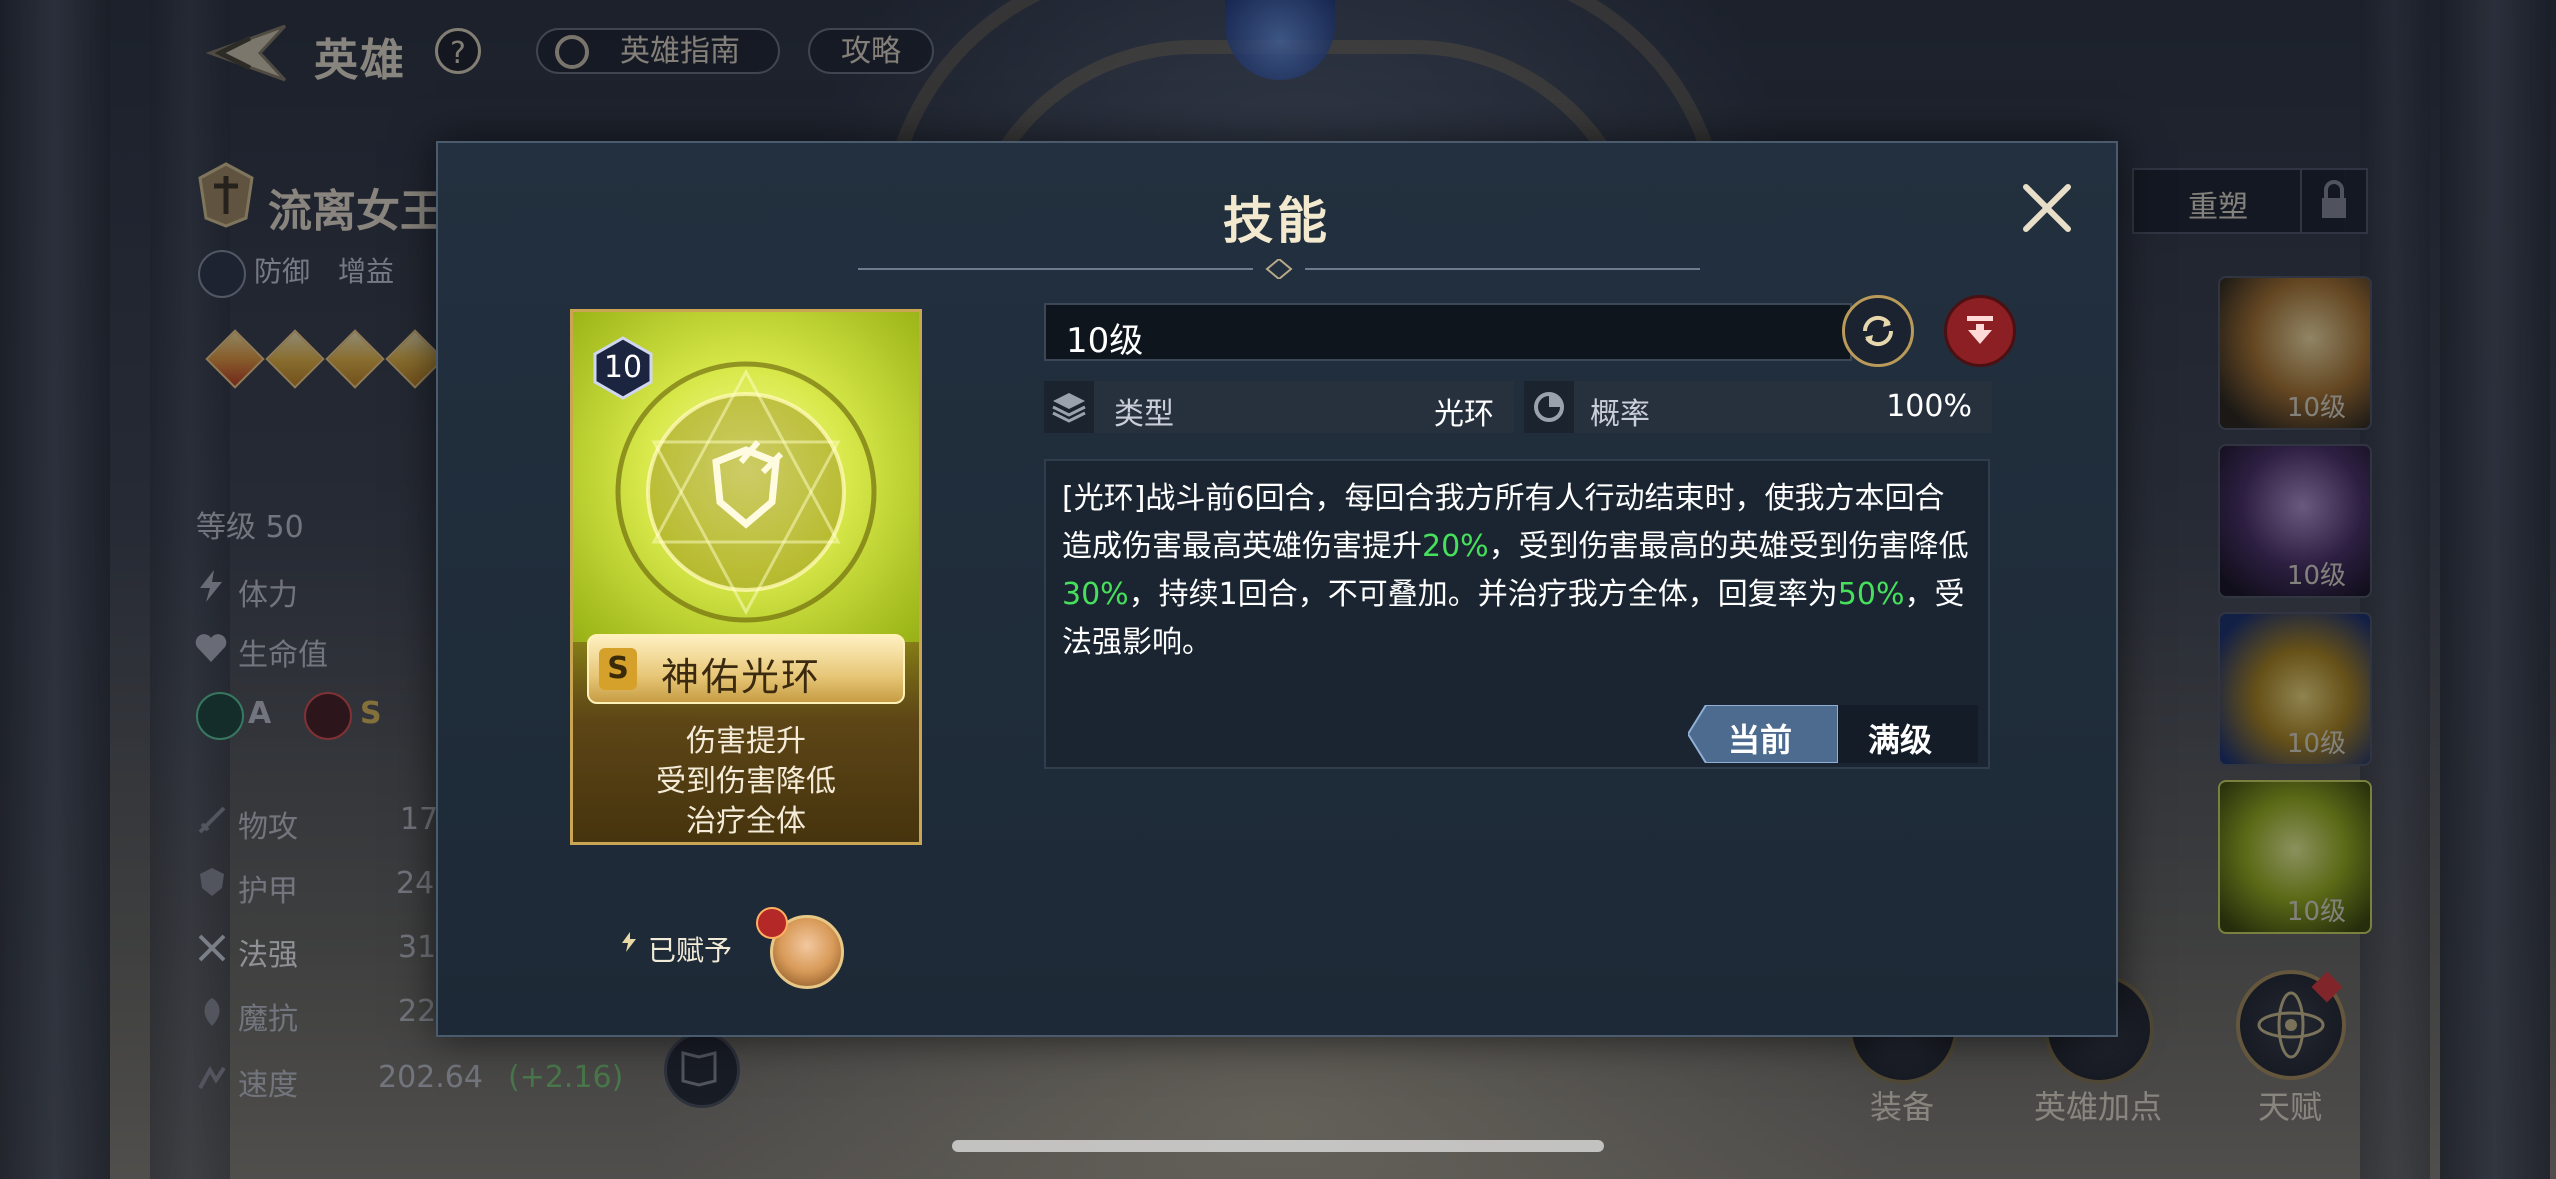 The width and height of the screenshot is (2556, 1179). I want to click on tab-current: 当前, so click(1763, 734).